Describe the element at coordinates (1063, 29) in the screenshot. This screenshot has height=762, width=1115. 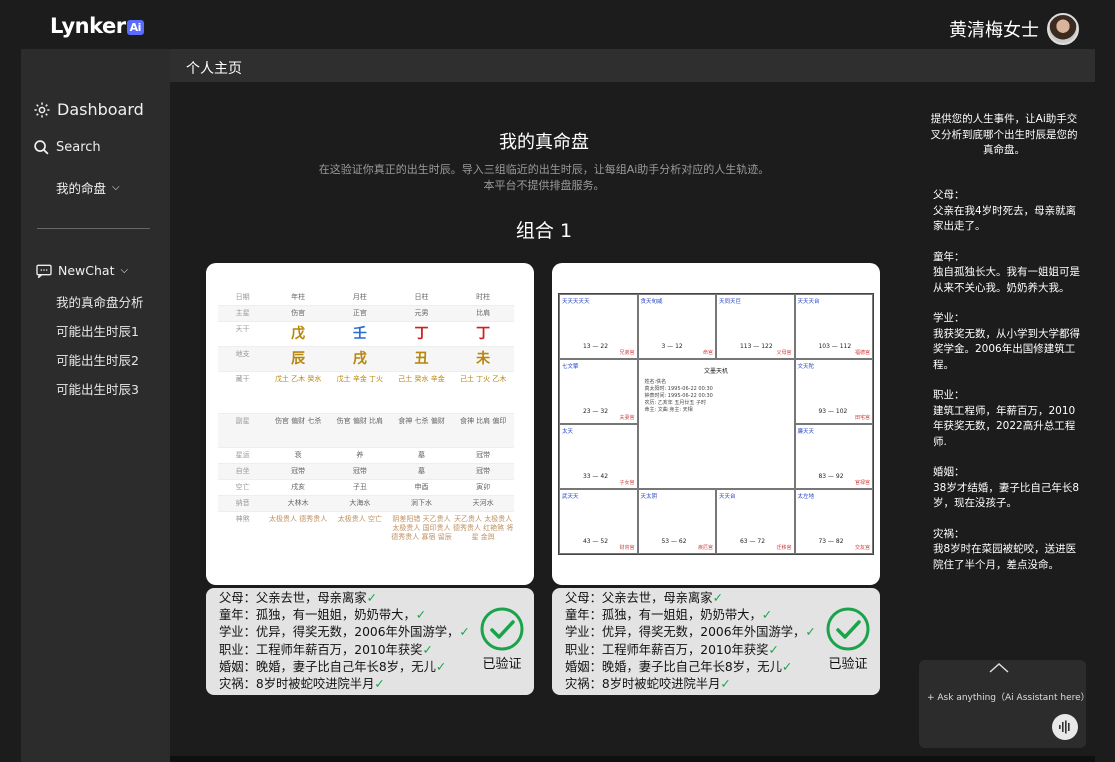
I see `avatar` at that location.